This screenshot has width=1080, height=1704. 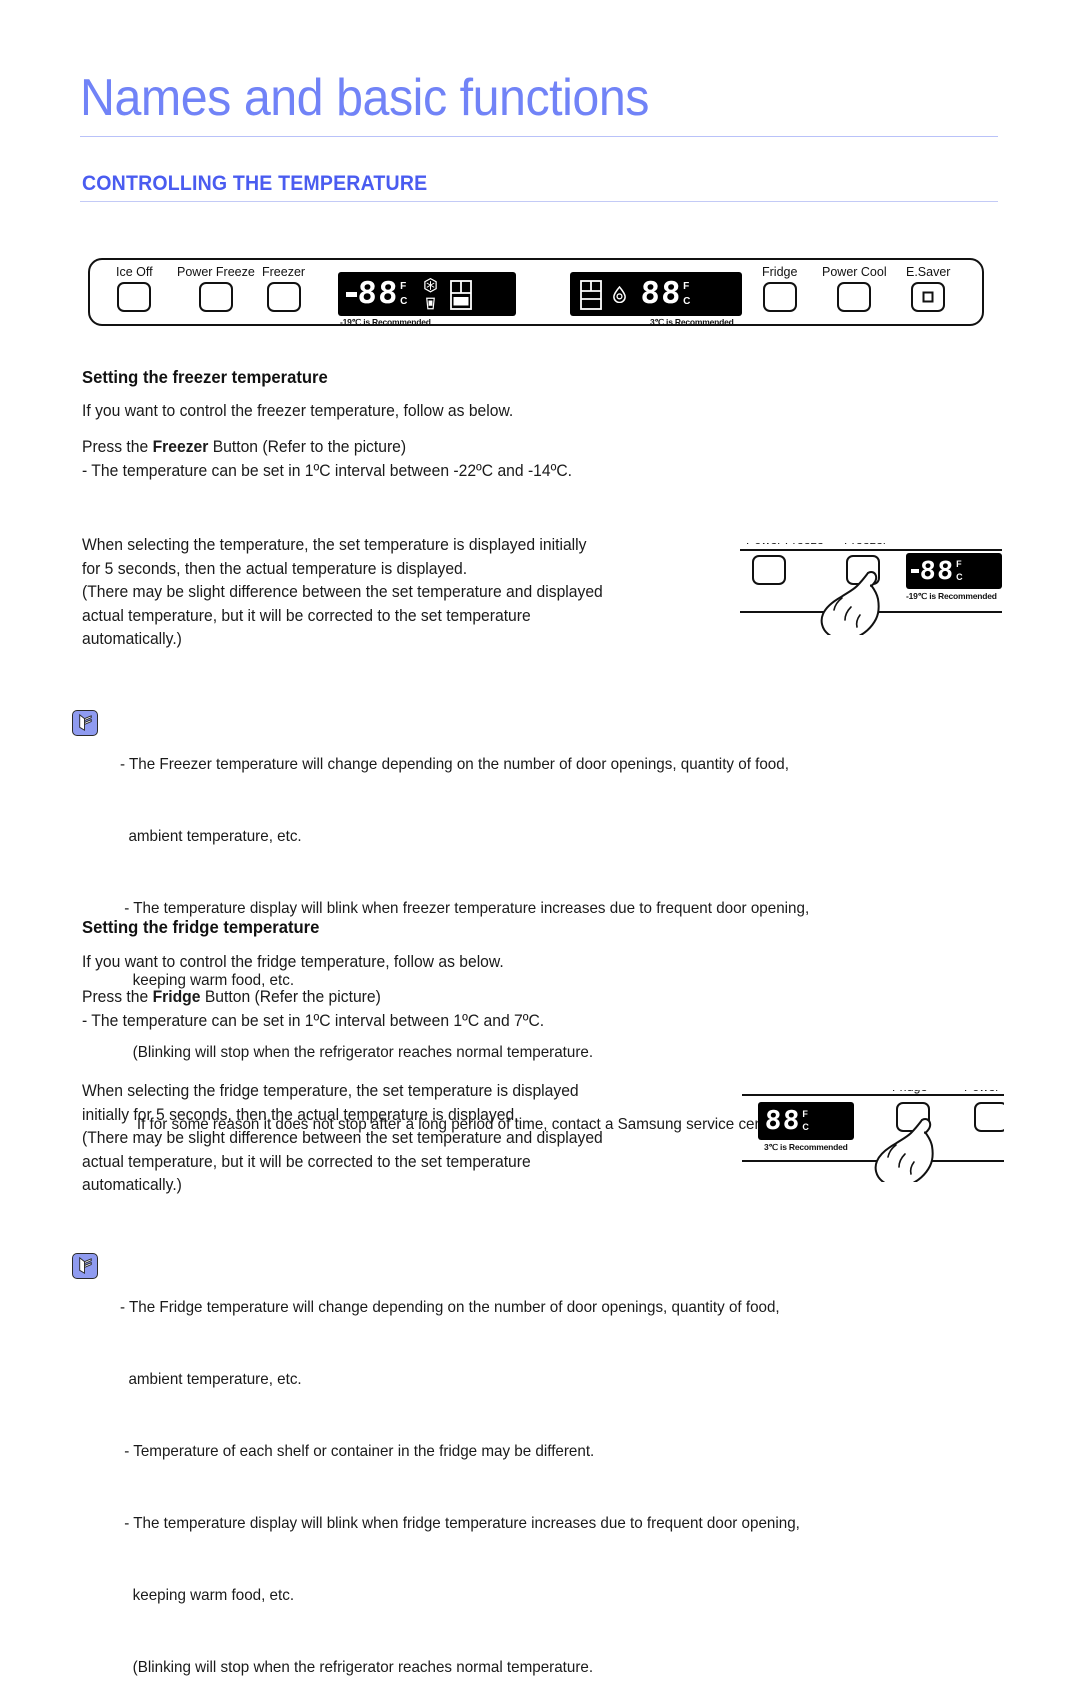 I want to click on button-power-cool: Power Cool, so click(x=854, y=289).